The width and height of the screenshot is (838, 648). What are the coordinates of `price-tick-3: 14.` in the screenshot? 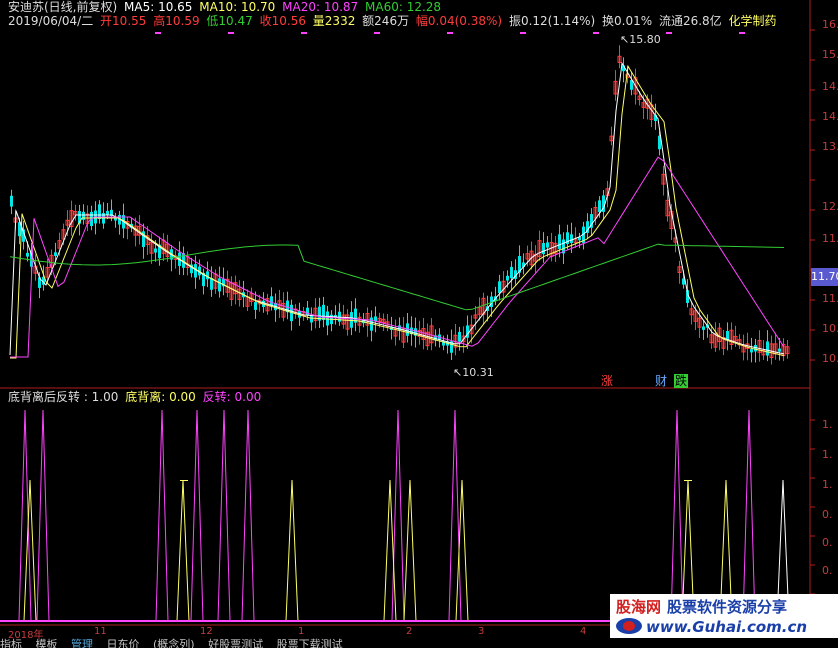 It's located at (830, 116).